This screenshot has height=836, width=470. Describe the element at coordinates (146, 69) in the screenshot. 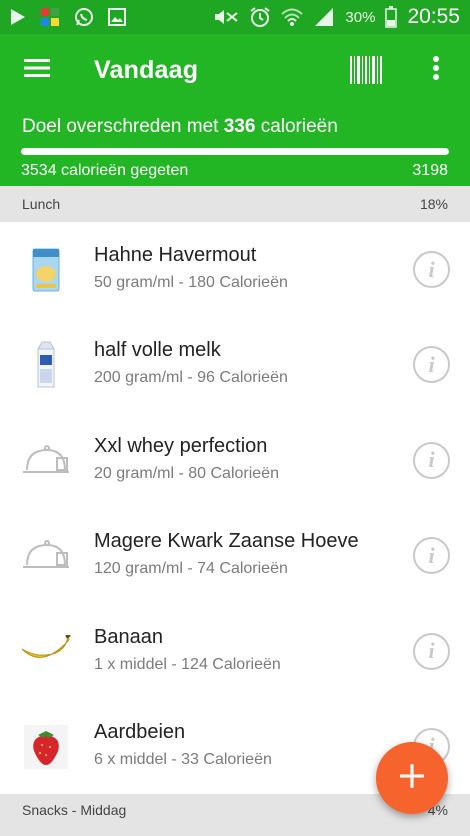

I see `page-title: Vandaag` at that location.